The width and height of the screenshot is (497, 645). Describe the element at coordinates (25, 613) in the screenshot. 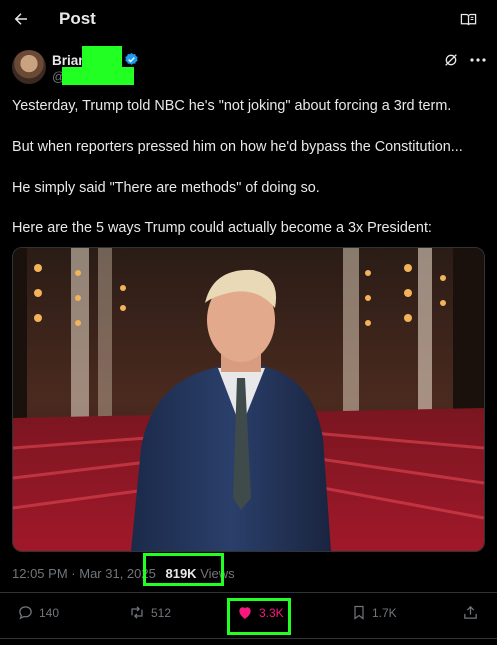

I see `reply-icon` at that location.